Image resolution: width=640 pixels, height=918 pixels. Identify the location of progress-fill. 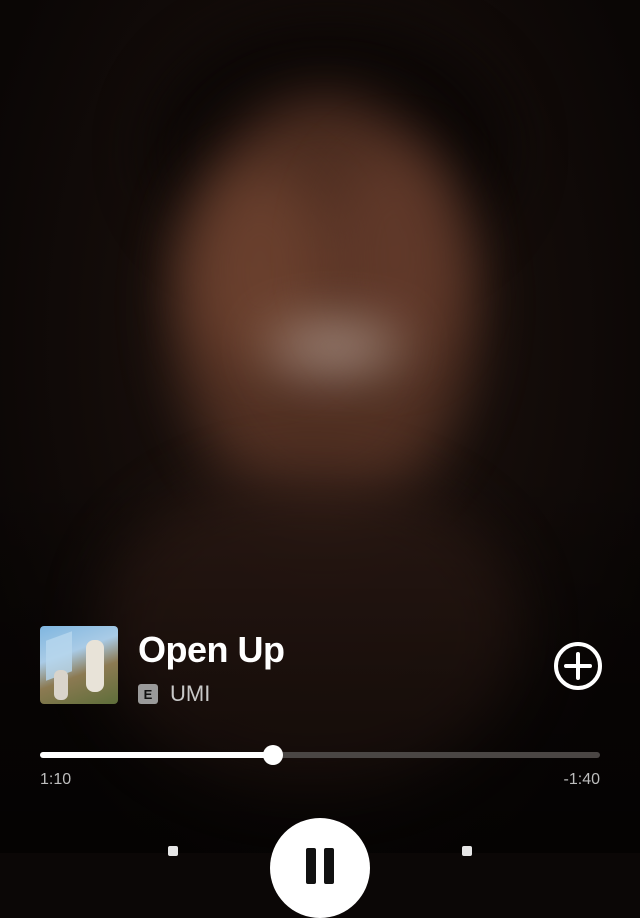
(156, 755).